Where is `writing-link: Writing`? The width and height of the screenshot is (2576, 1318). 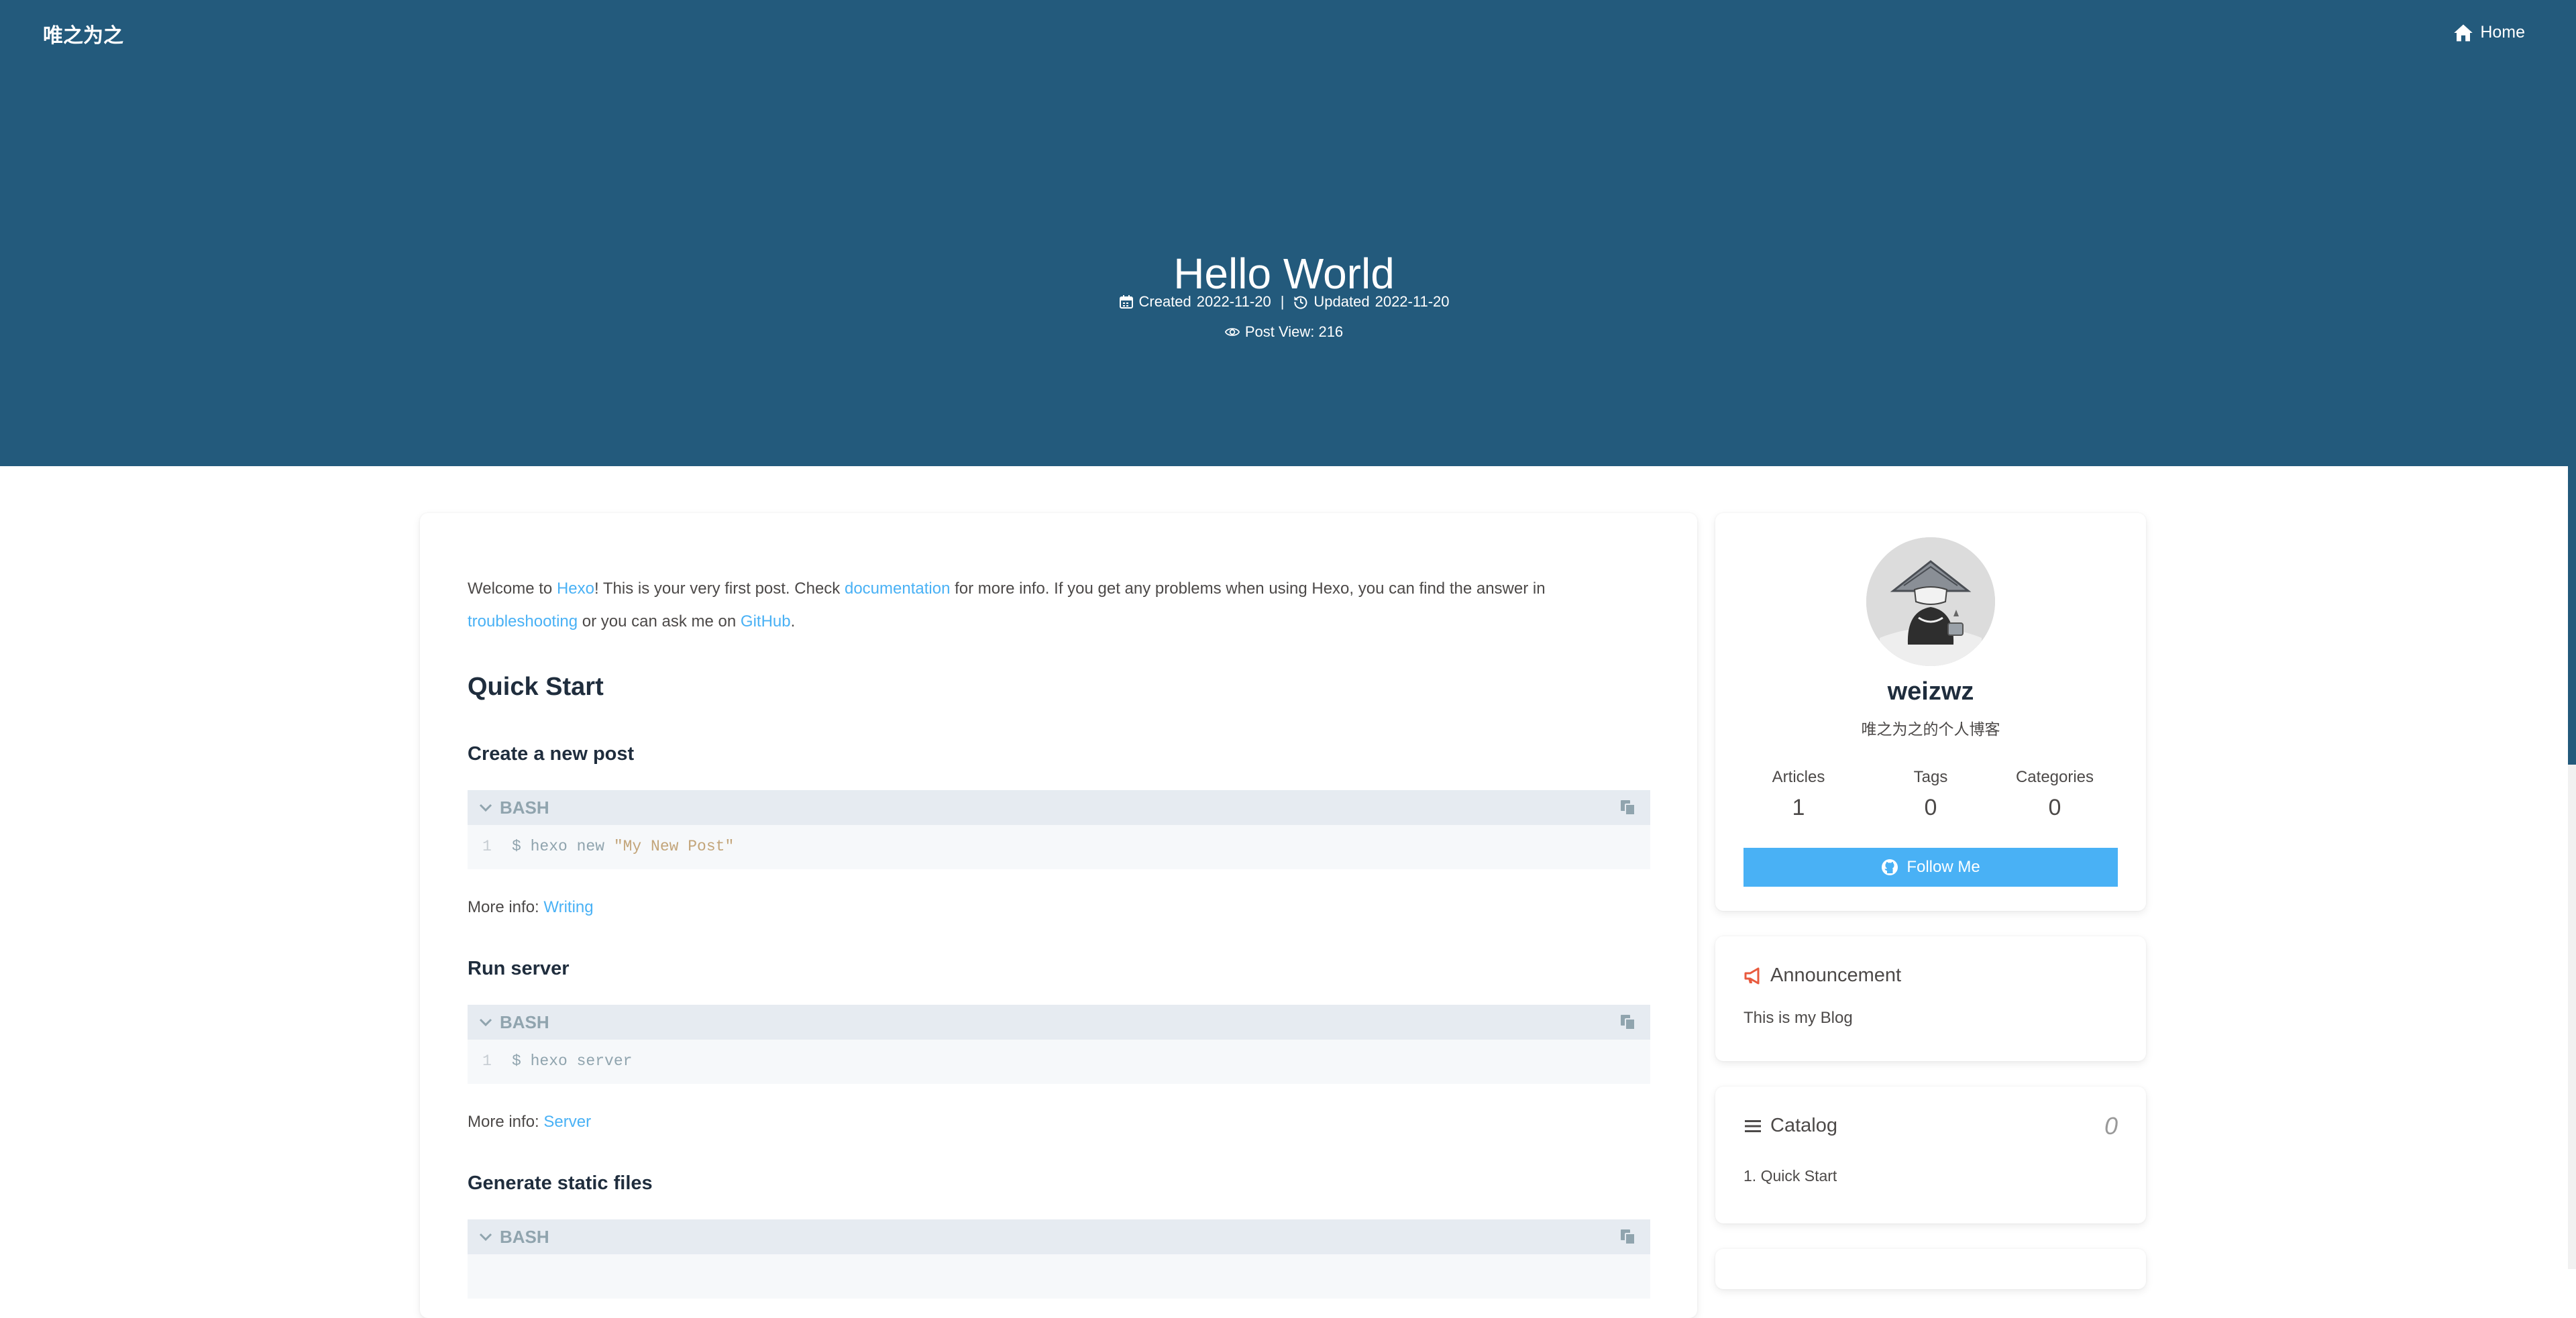
writing-link: Writing is located at coordinates (568, 907).